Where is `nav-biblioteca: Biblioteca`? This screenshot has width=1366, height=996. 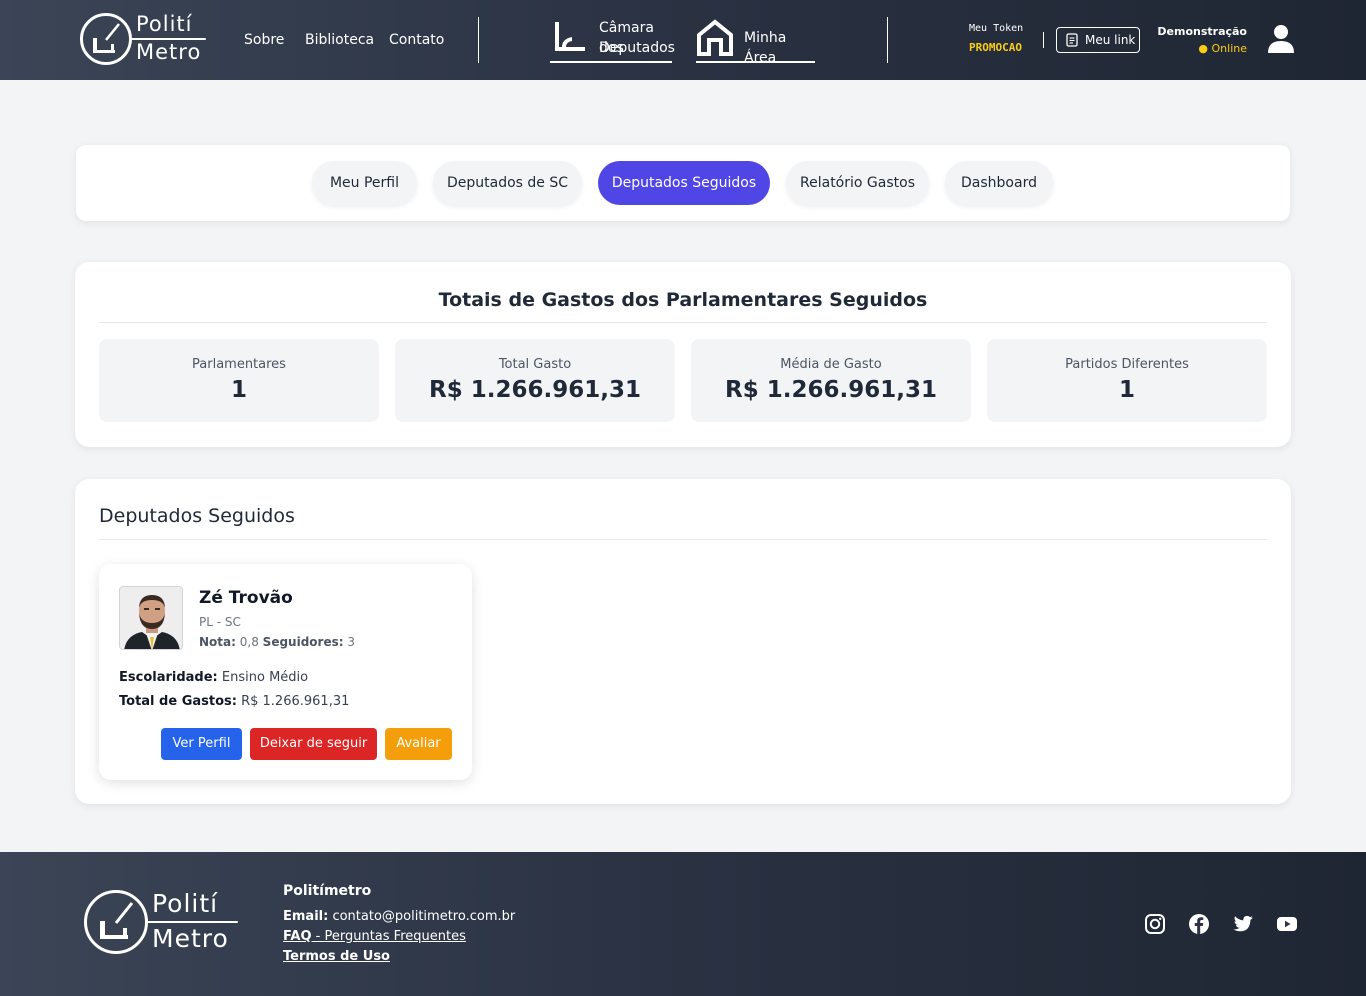
nav-biblioteca: Biblioteca is located at coordinates (339, 40).